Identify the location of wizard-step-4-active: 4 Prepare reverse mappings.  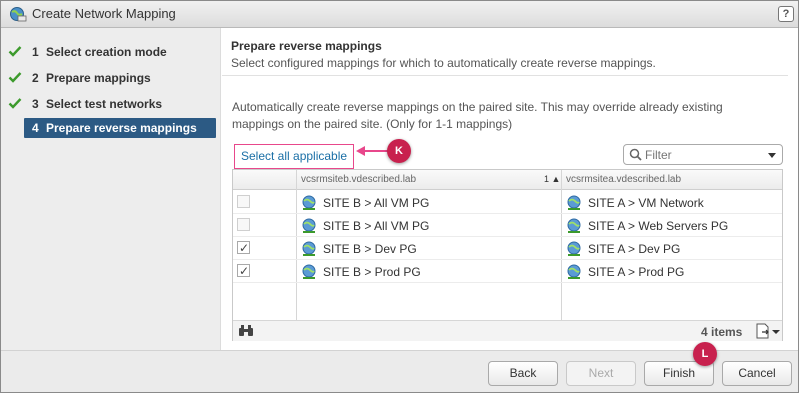
(120, 128).